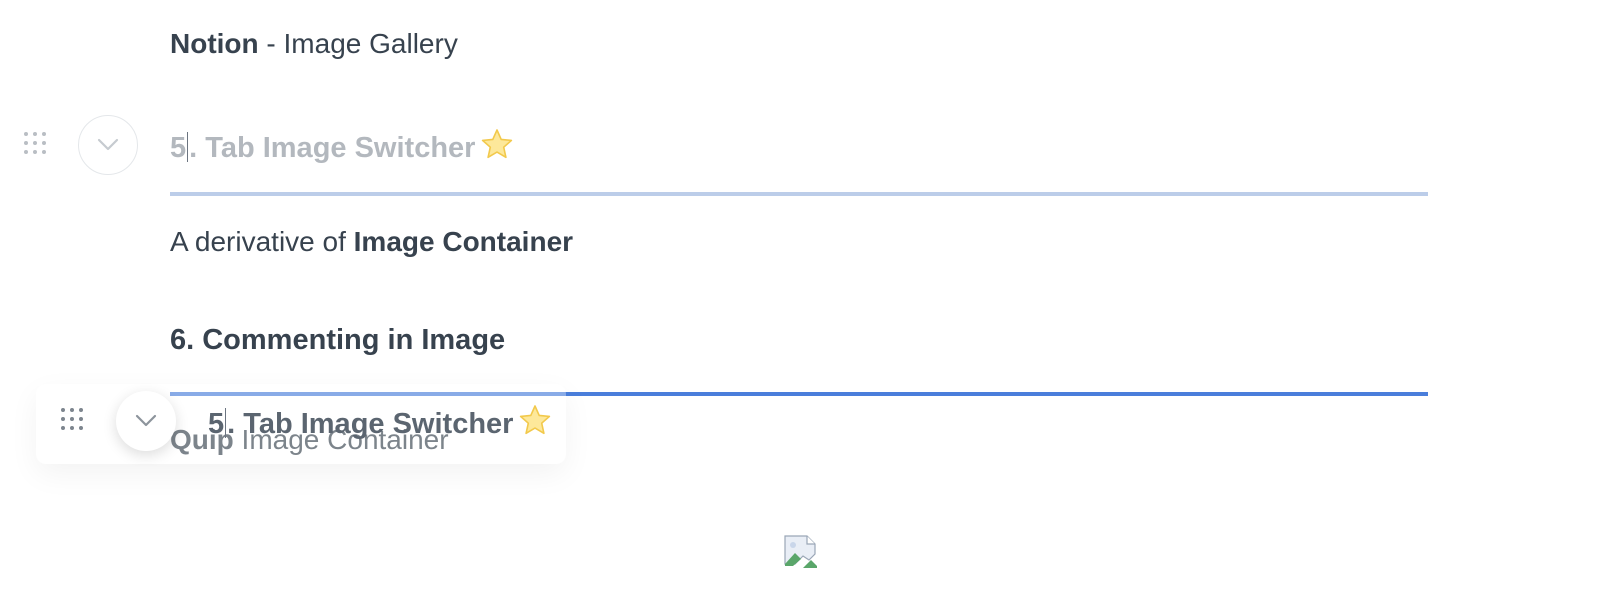  What do you see at coordinates (214, 43) in the screenshot?
I see `gallery-title-brand: Notion` at bounding box center [214, 43].